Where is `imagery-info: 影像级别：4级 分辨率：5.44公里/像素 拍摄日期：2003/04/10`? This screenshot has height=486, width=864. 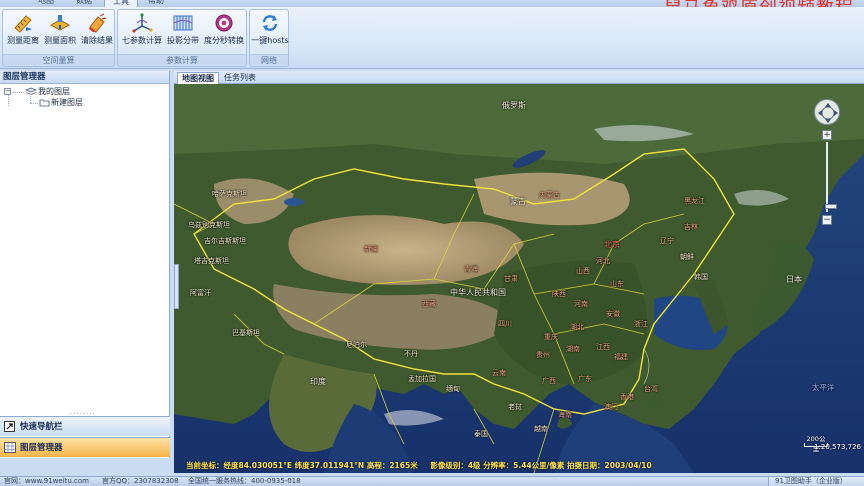 imagery-info: 影像级别：4级 分辨率：5.44公里/像素 拍摄日期：2003/04/10 is located at coordinates (541, 465).